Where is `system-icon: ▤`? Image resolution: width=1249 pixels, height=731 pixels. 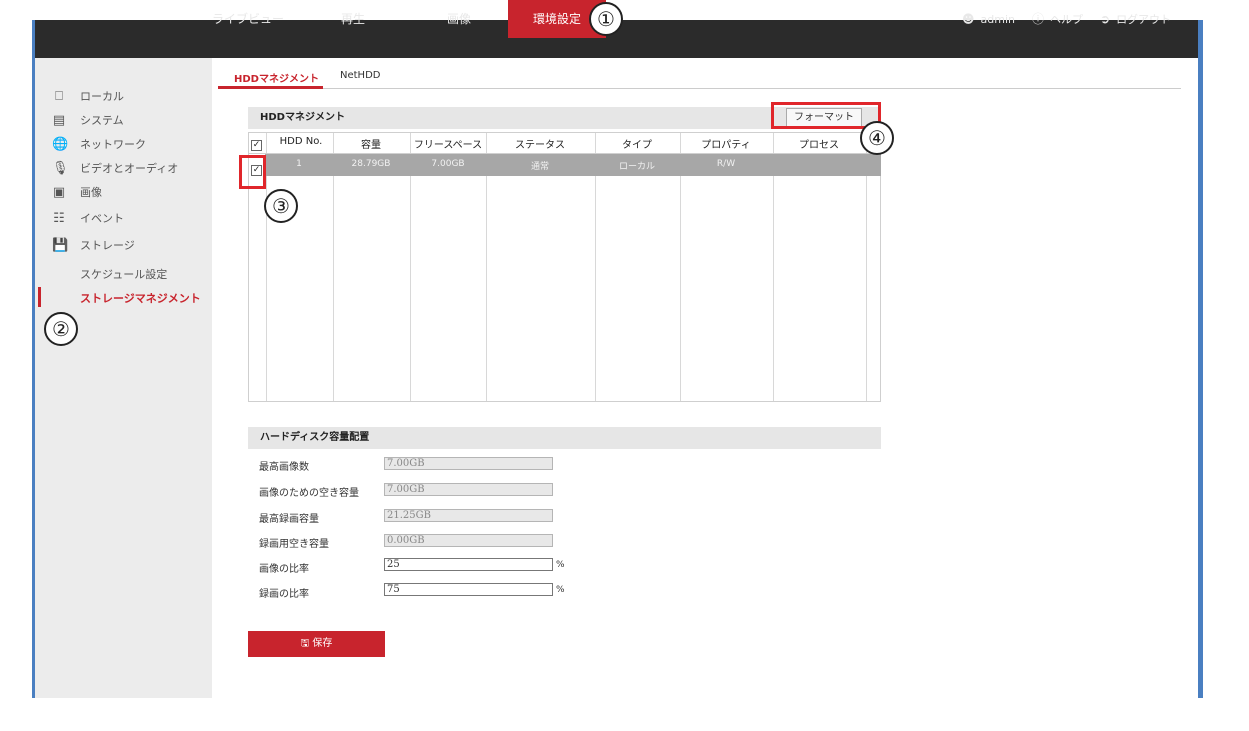
system-icon: ▤ is located at coordinates (59, 120).